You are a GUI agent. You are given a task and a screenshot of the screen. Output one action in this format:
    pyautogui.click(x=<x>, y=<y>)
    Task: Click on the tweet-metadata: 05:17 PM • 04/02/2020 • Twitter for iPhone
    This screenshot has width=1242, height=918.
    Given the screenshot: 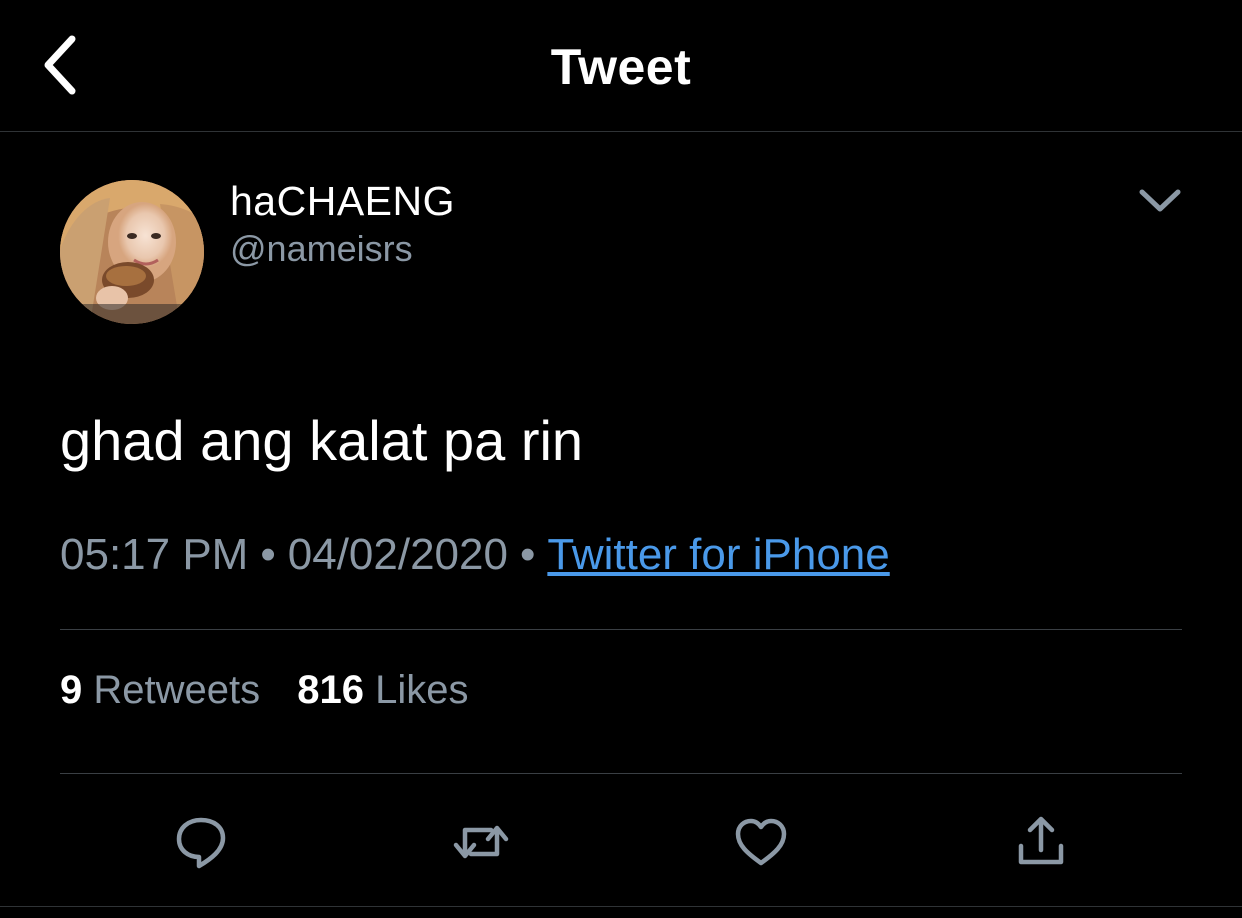 What is the action you would take?
    pyautogui.click(x=475, y=555)
    